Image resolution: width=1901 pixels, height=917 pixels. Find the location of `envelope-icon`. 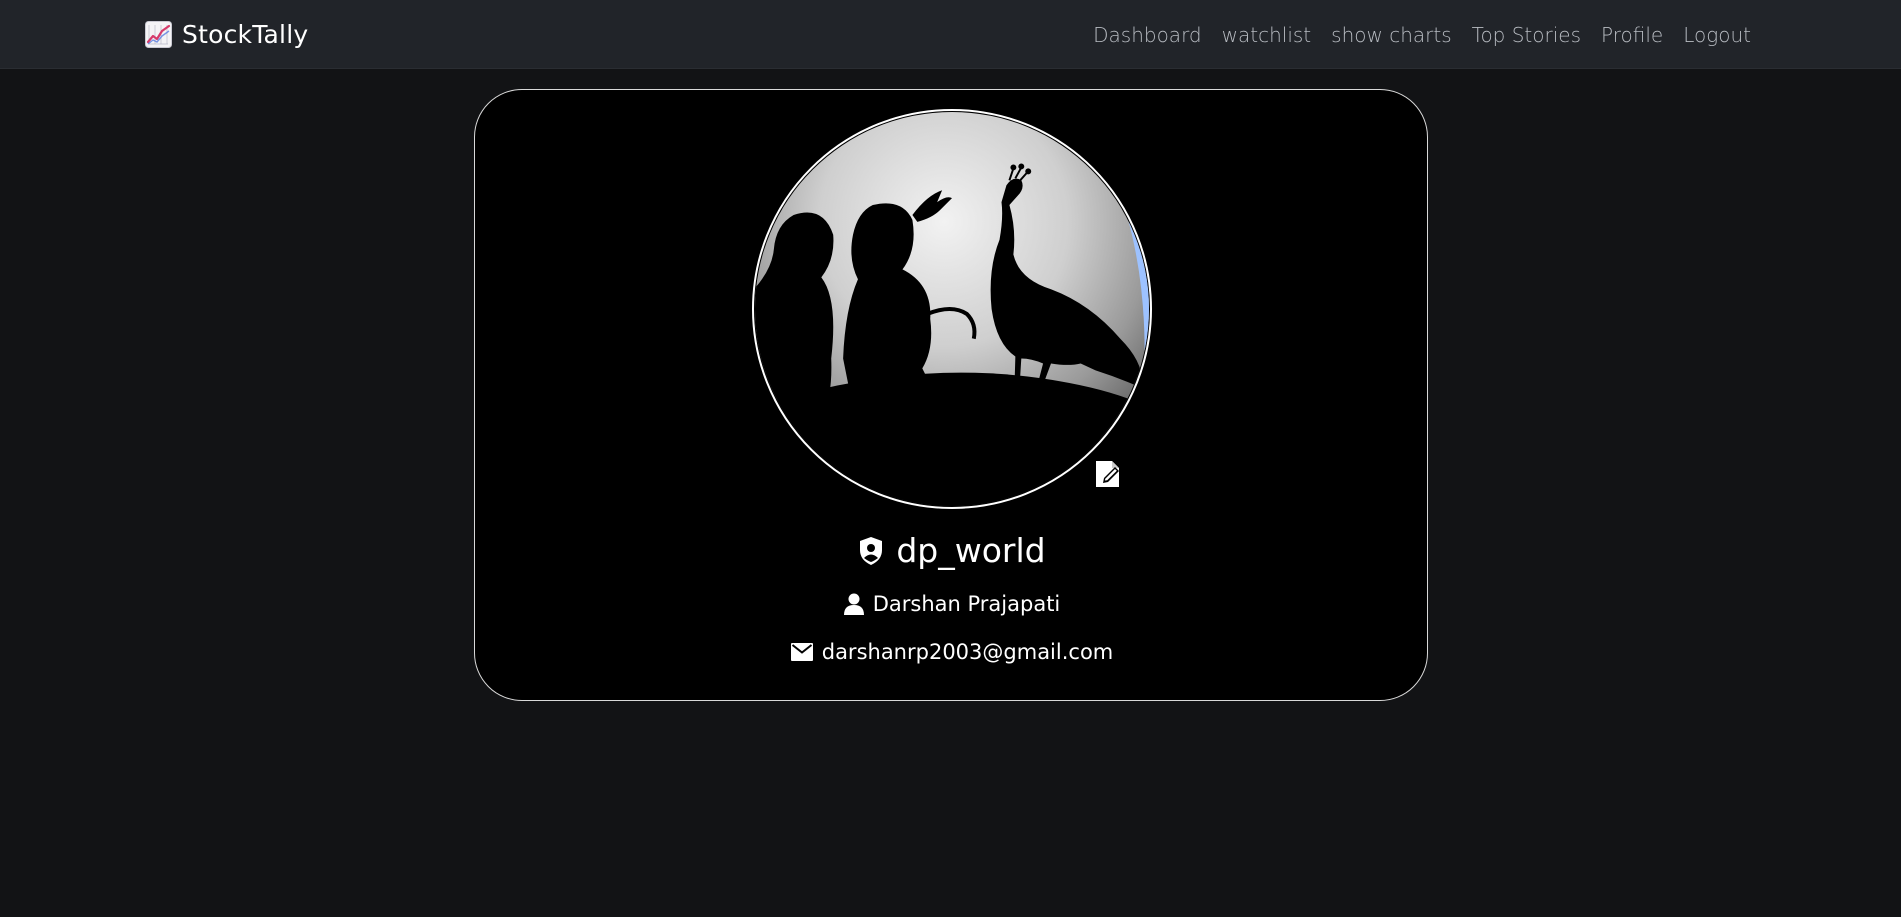

envelope-icon is located at coordinates (801, 652).